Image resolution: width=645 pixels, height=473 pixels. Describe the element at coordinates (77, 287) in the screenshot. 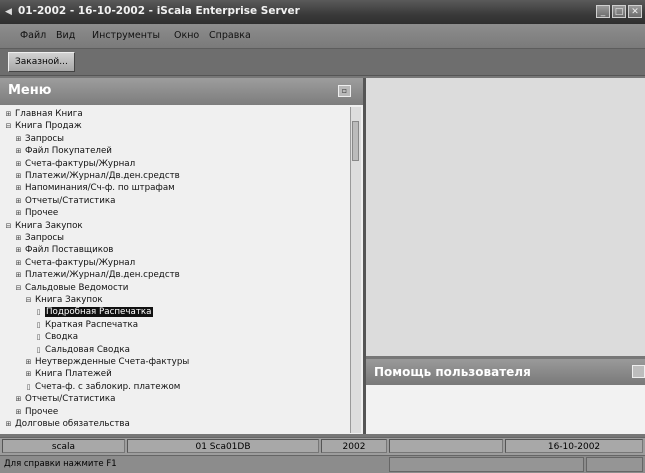

I see `tree-item-label: Сальдовые Ведомости` at that location.